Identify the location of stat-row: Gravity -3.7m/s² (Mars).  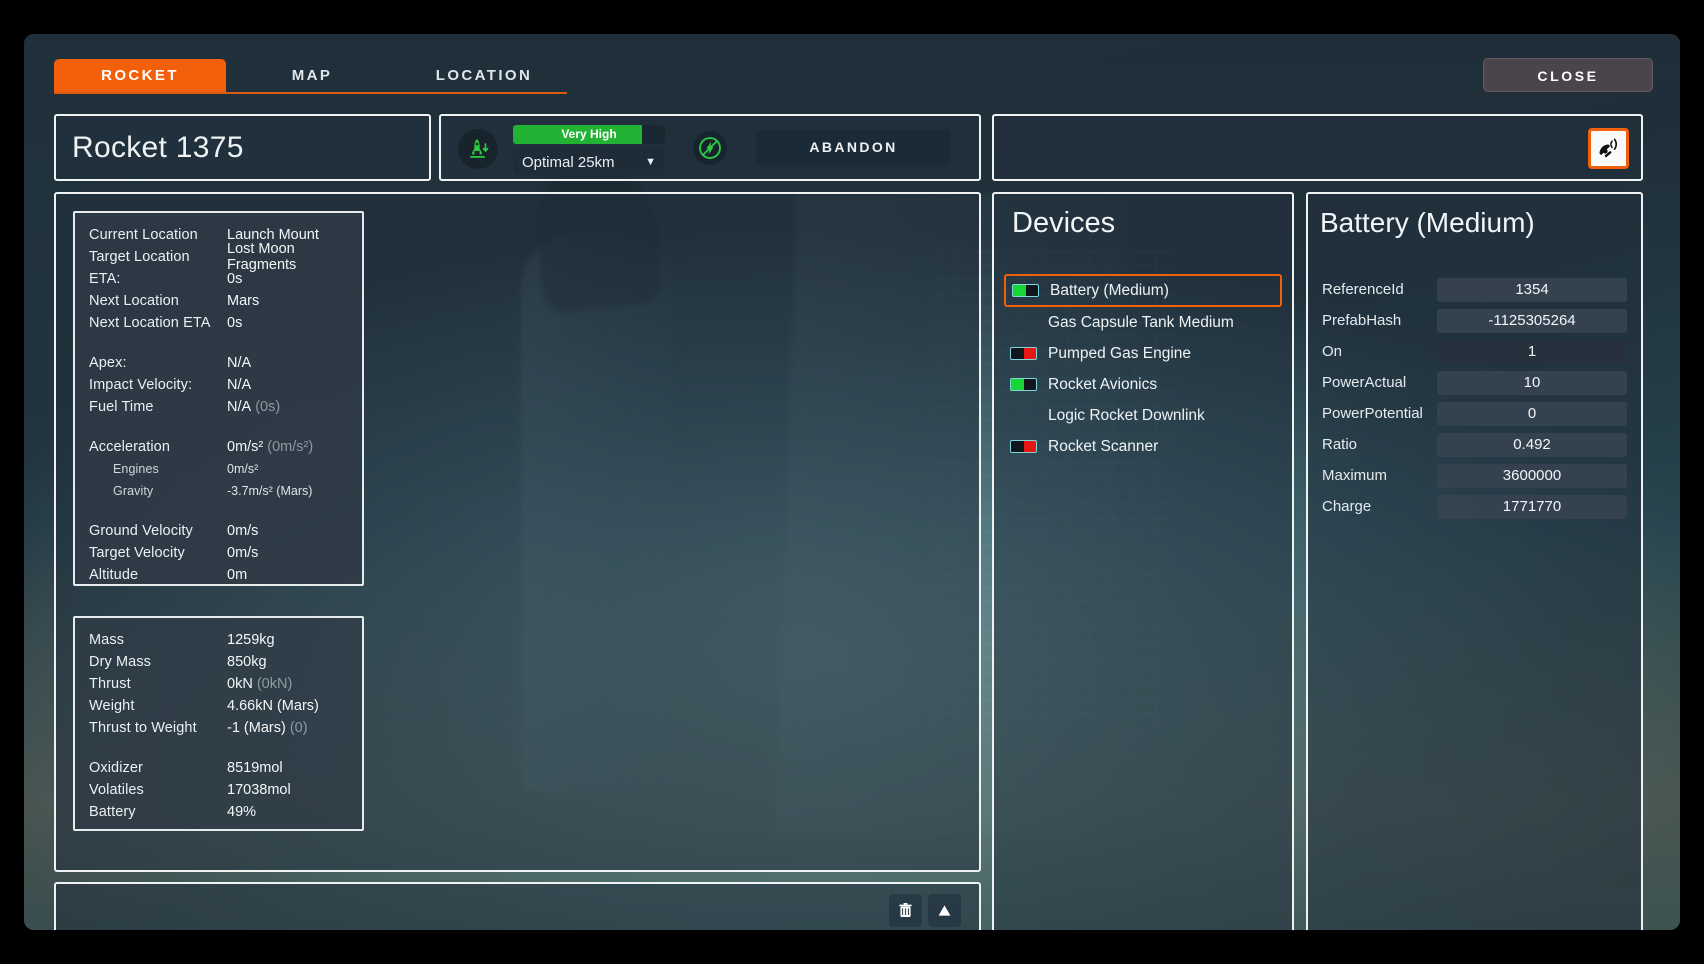
(213, 491).